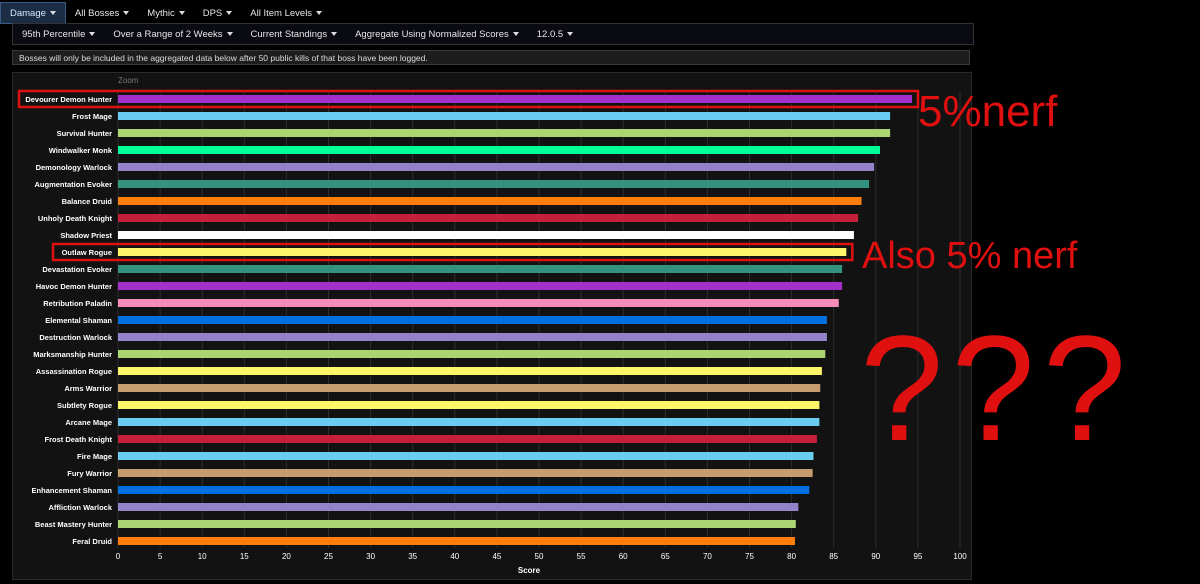 Image resolution: width=1200 pixels, height=584 pixels. What do you see at coordinates (281, 13) in the screenshot?
I see `filter-primary-label: All Item Levels` at bounding box center [281, 13].